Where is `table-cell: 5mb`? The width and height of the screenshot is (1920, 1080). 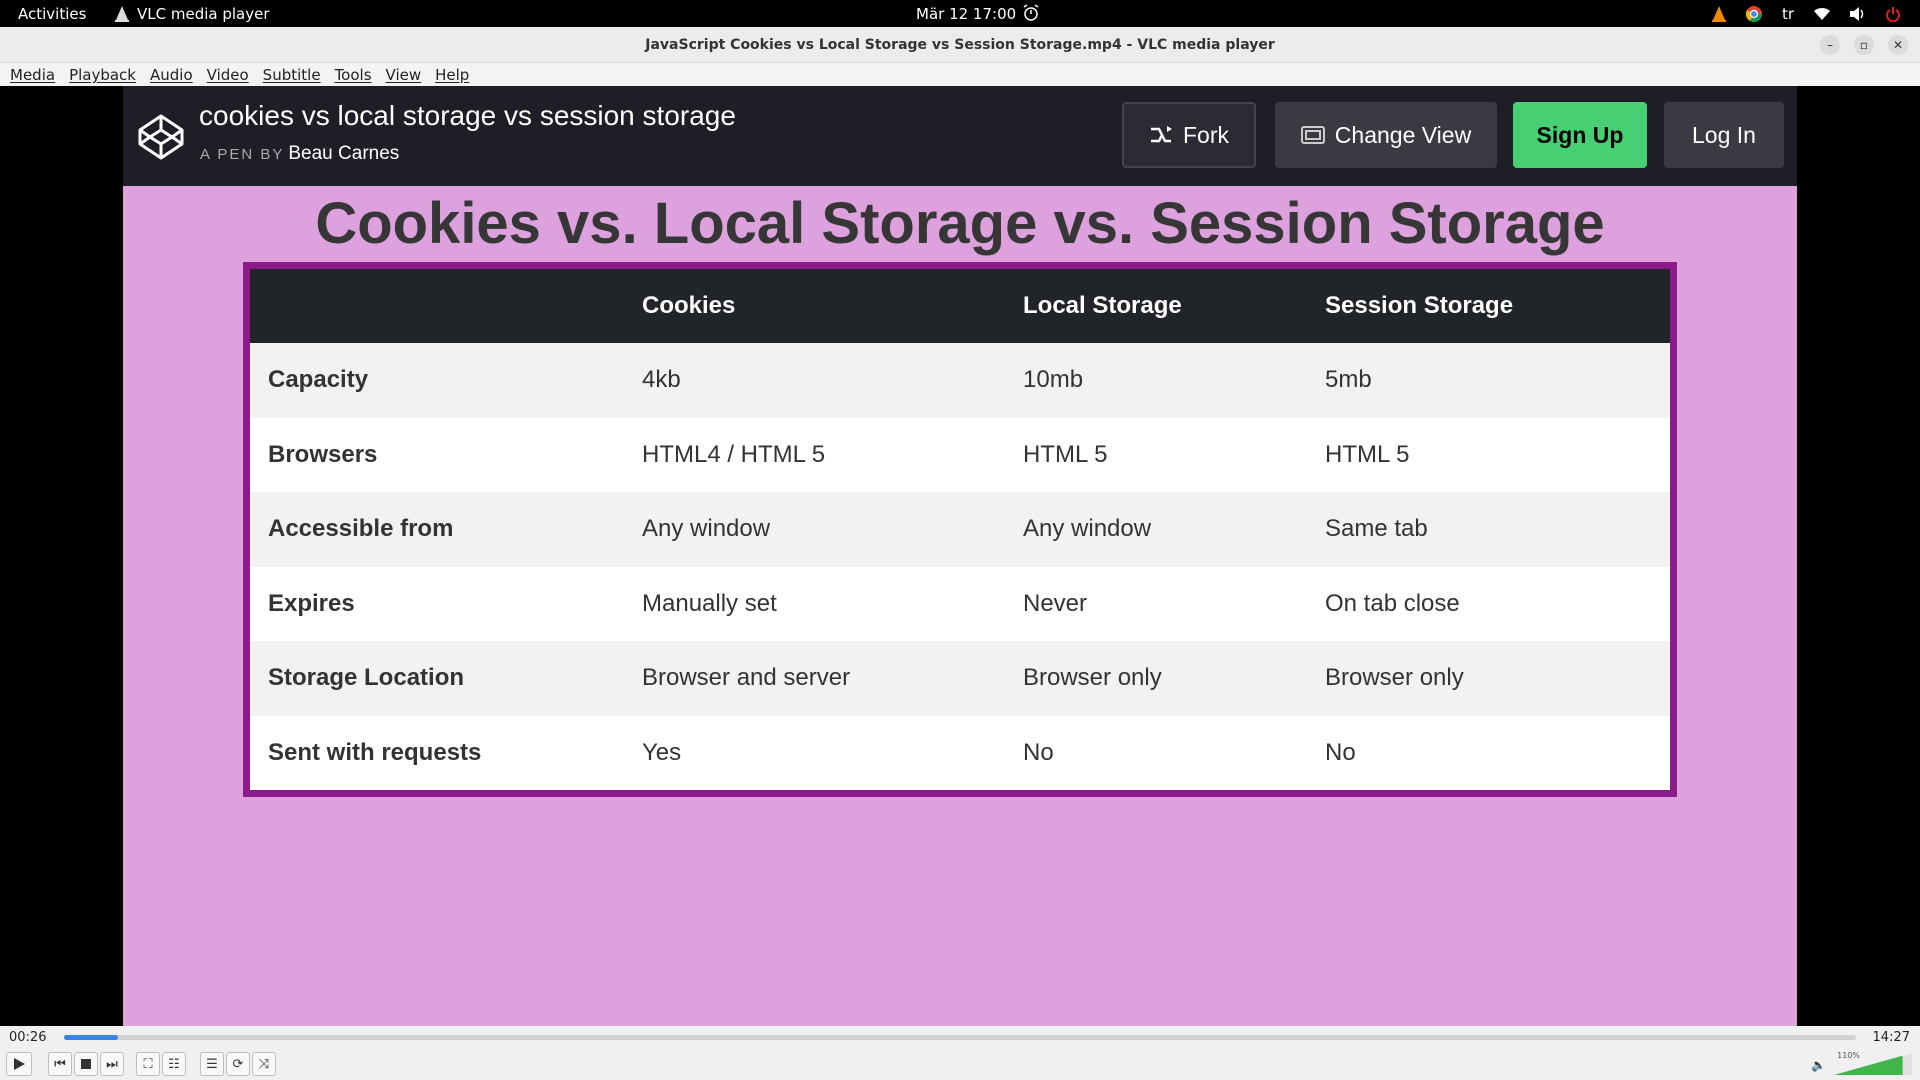 table-cell: 5mb is located at coordinates (1348, 380).